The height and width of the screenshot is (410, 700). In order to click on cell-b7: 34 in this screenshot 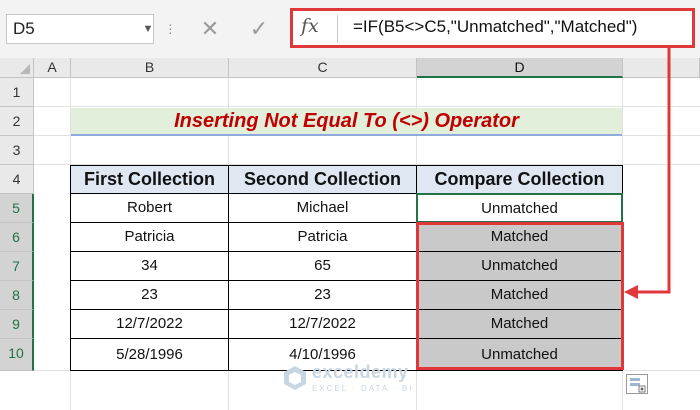, I will do `click(149, 266)`.